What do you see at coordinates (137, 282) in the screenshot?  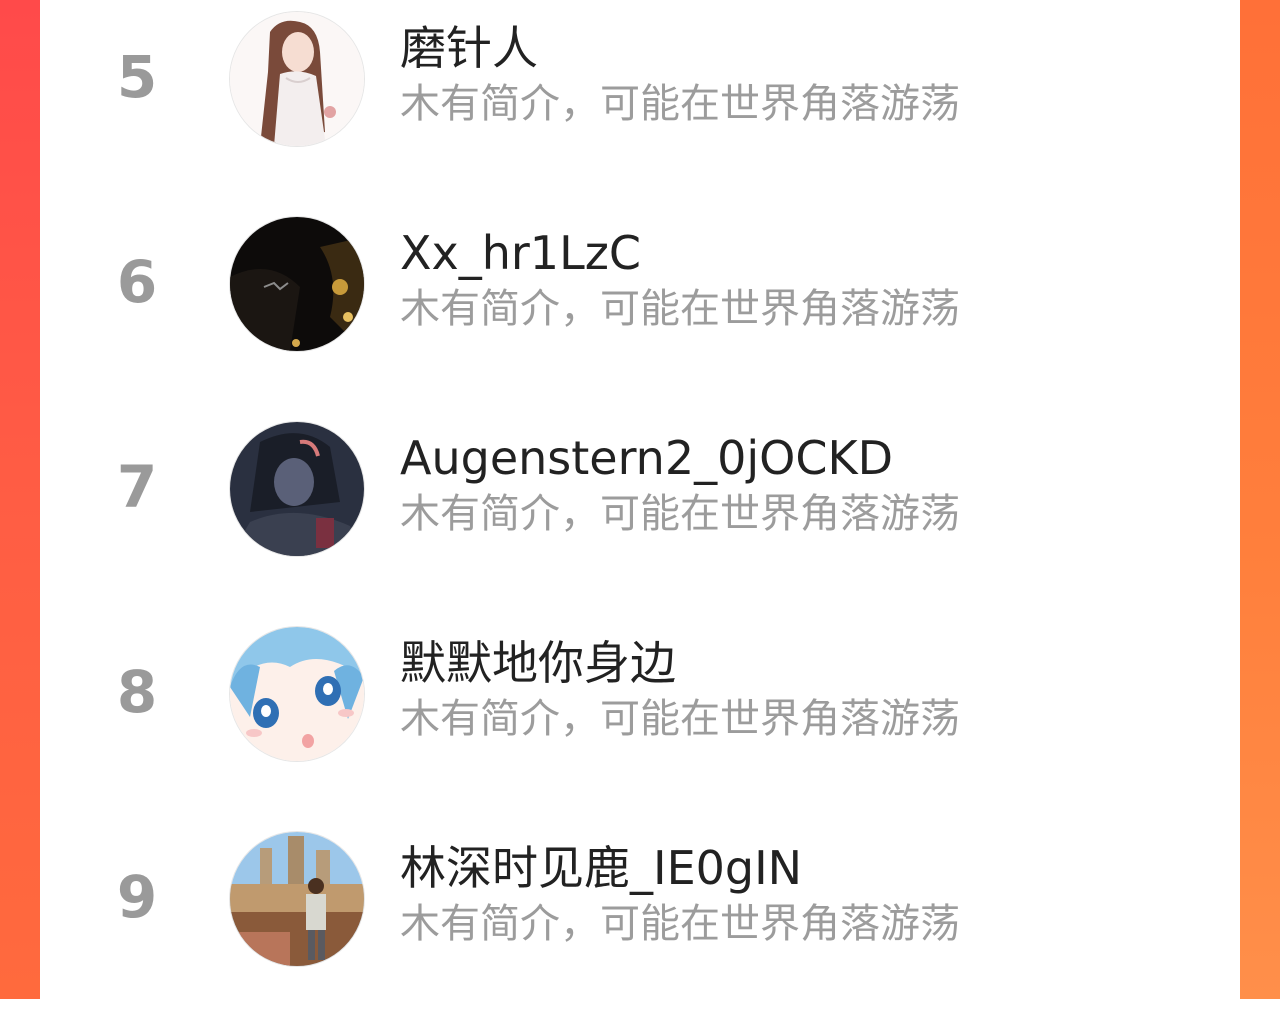 I see `rank-number: 6` at bounding box center [137, 282].